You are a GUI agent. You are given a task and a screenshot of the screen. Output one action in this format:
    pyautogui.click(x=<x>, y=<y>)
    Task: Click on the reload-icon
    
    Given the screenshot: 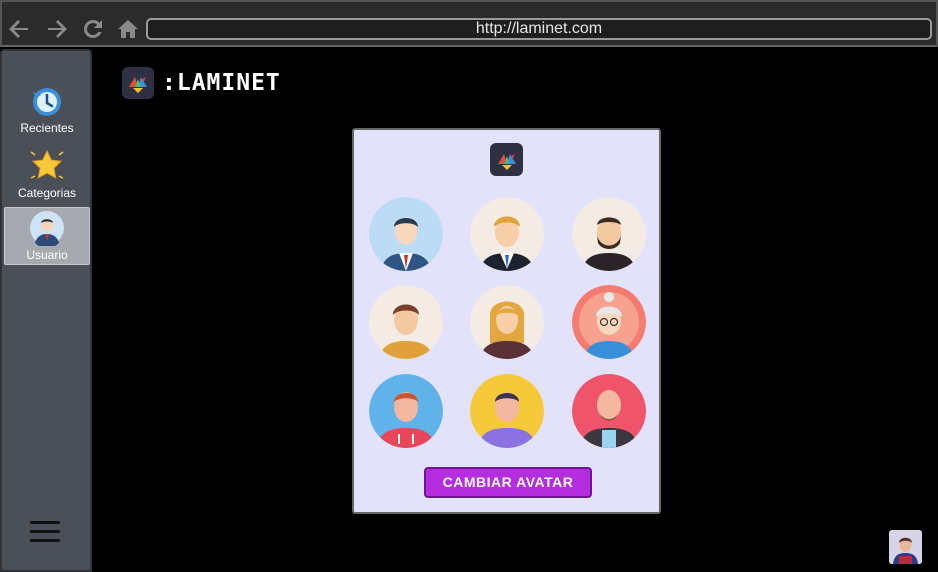 What is the action you would take?
    pyautogui.click(x=93, y=29)
    